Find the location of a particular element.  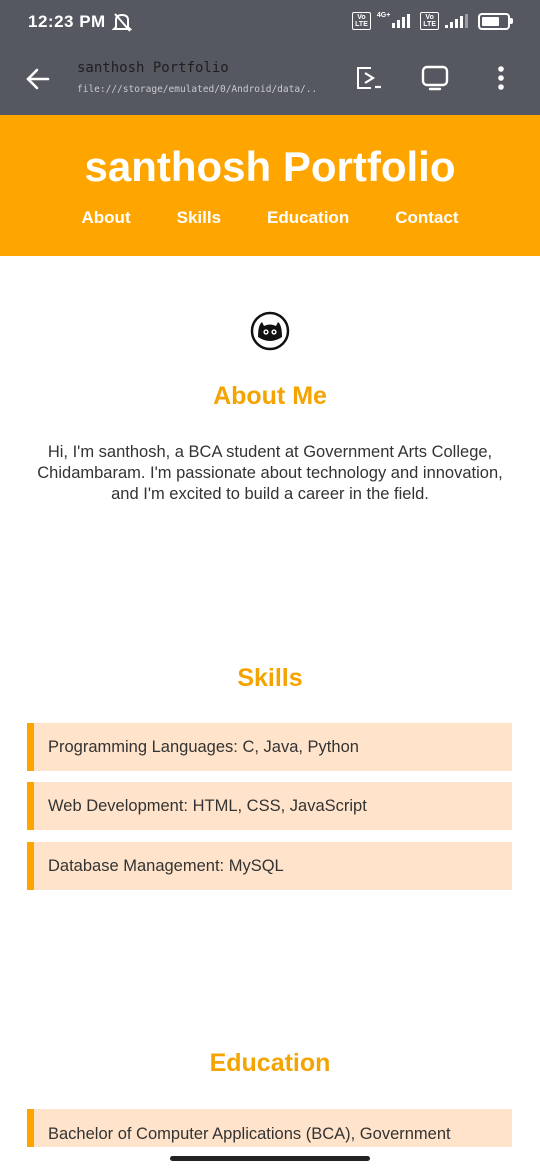

nav-link-contact: Contact is located at coordinates (426, 218).